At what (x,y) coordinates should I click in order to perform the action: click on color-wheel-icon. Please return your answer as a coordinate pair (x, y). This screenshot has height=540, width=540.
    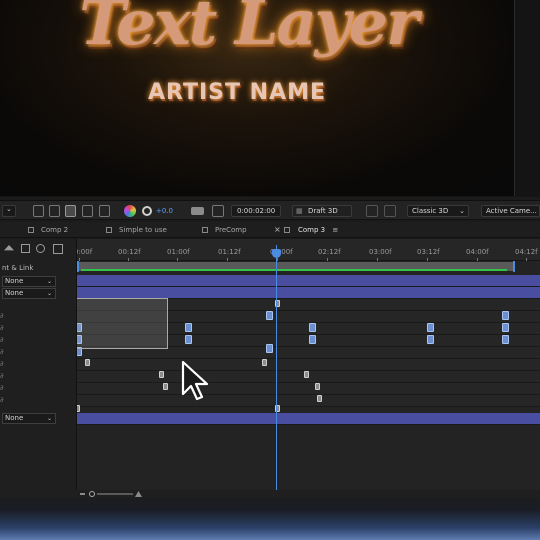
    Looking at the image, I should click on (130, 211).